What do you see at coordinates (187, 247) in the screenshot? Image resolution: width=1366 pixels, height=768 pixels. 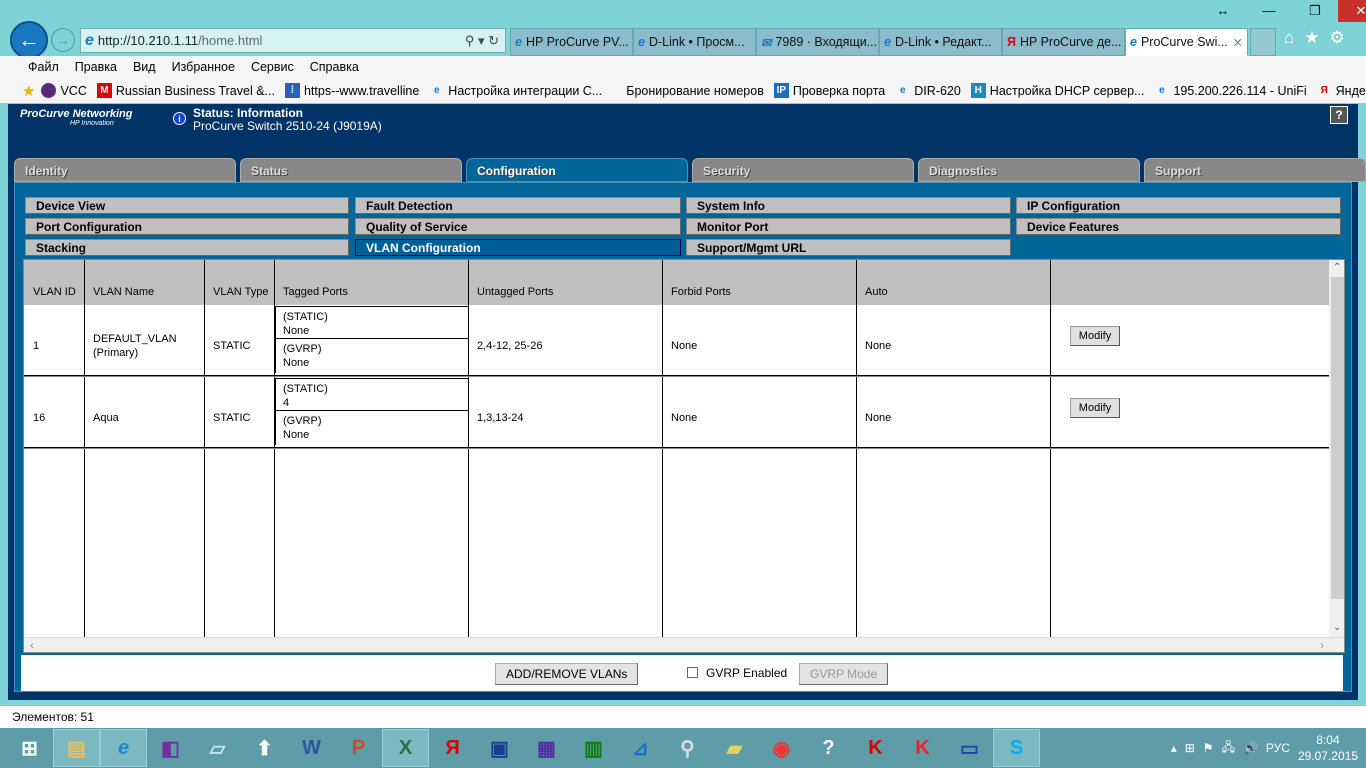 I see `subtab-stacking: Stacking` at bounding box center [187, 247].